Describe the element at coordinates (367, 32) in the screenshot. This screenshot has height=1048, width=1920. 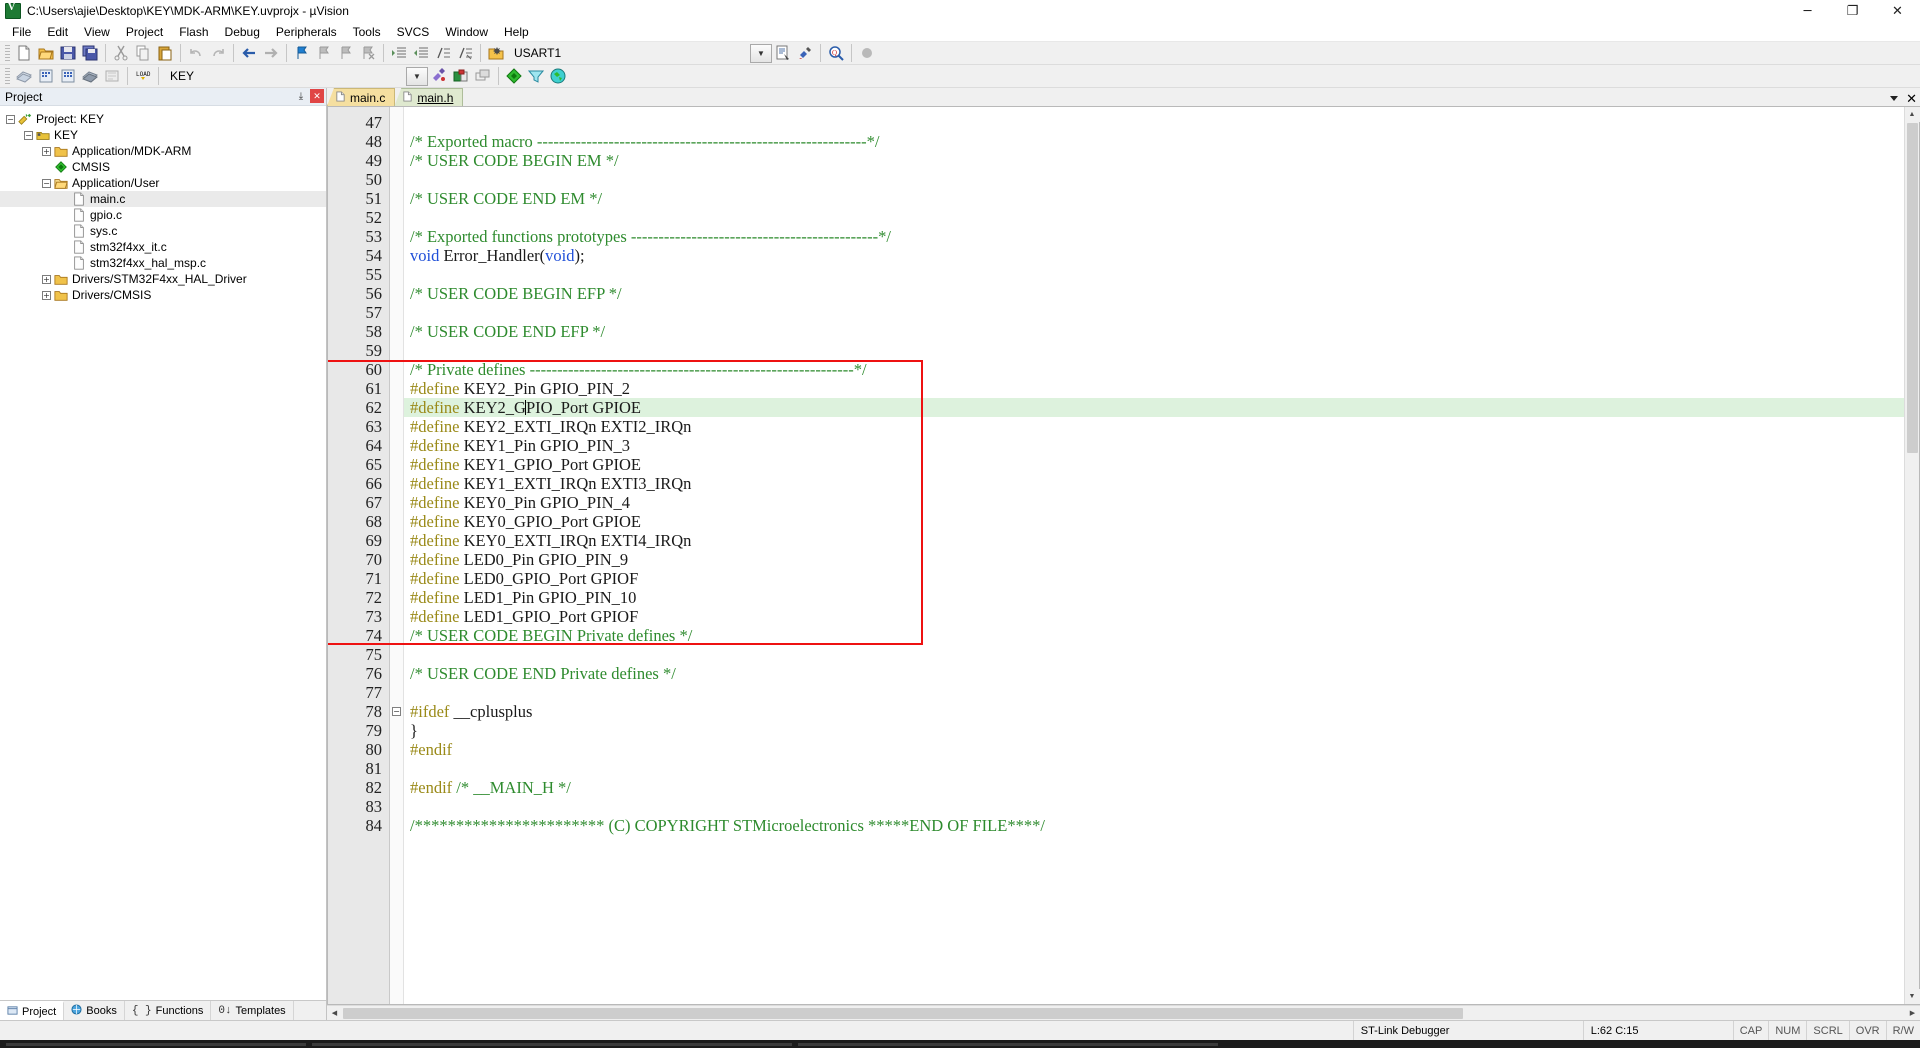
I see `menu-tools: Tools` at that location.